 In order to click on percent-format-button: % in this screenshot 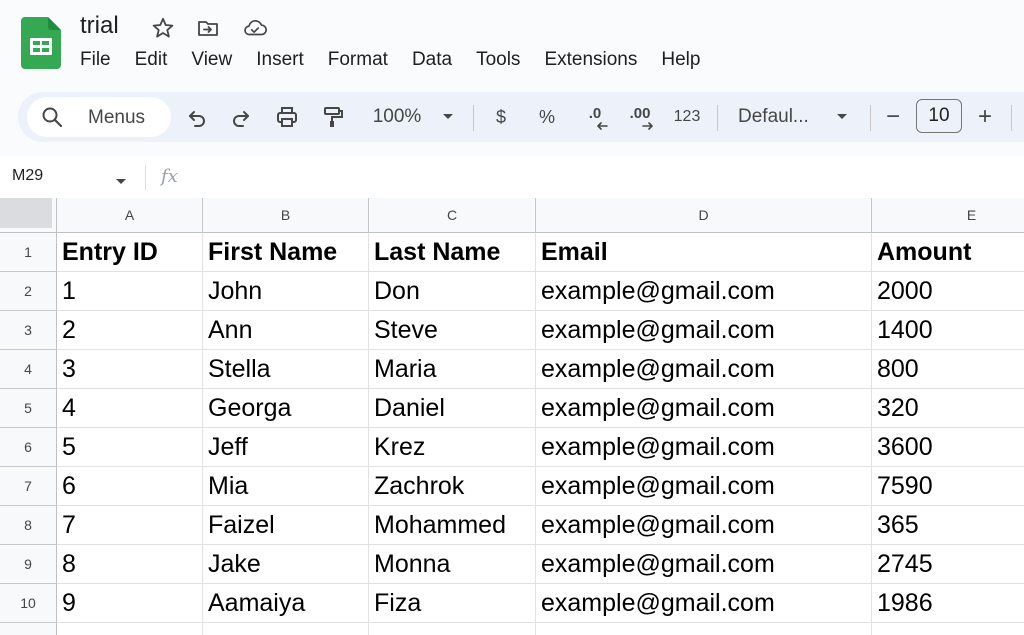, I will do `click(547, 117)`.